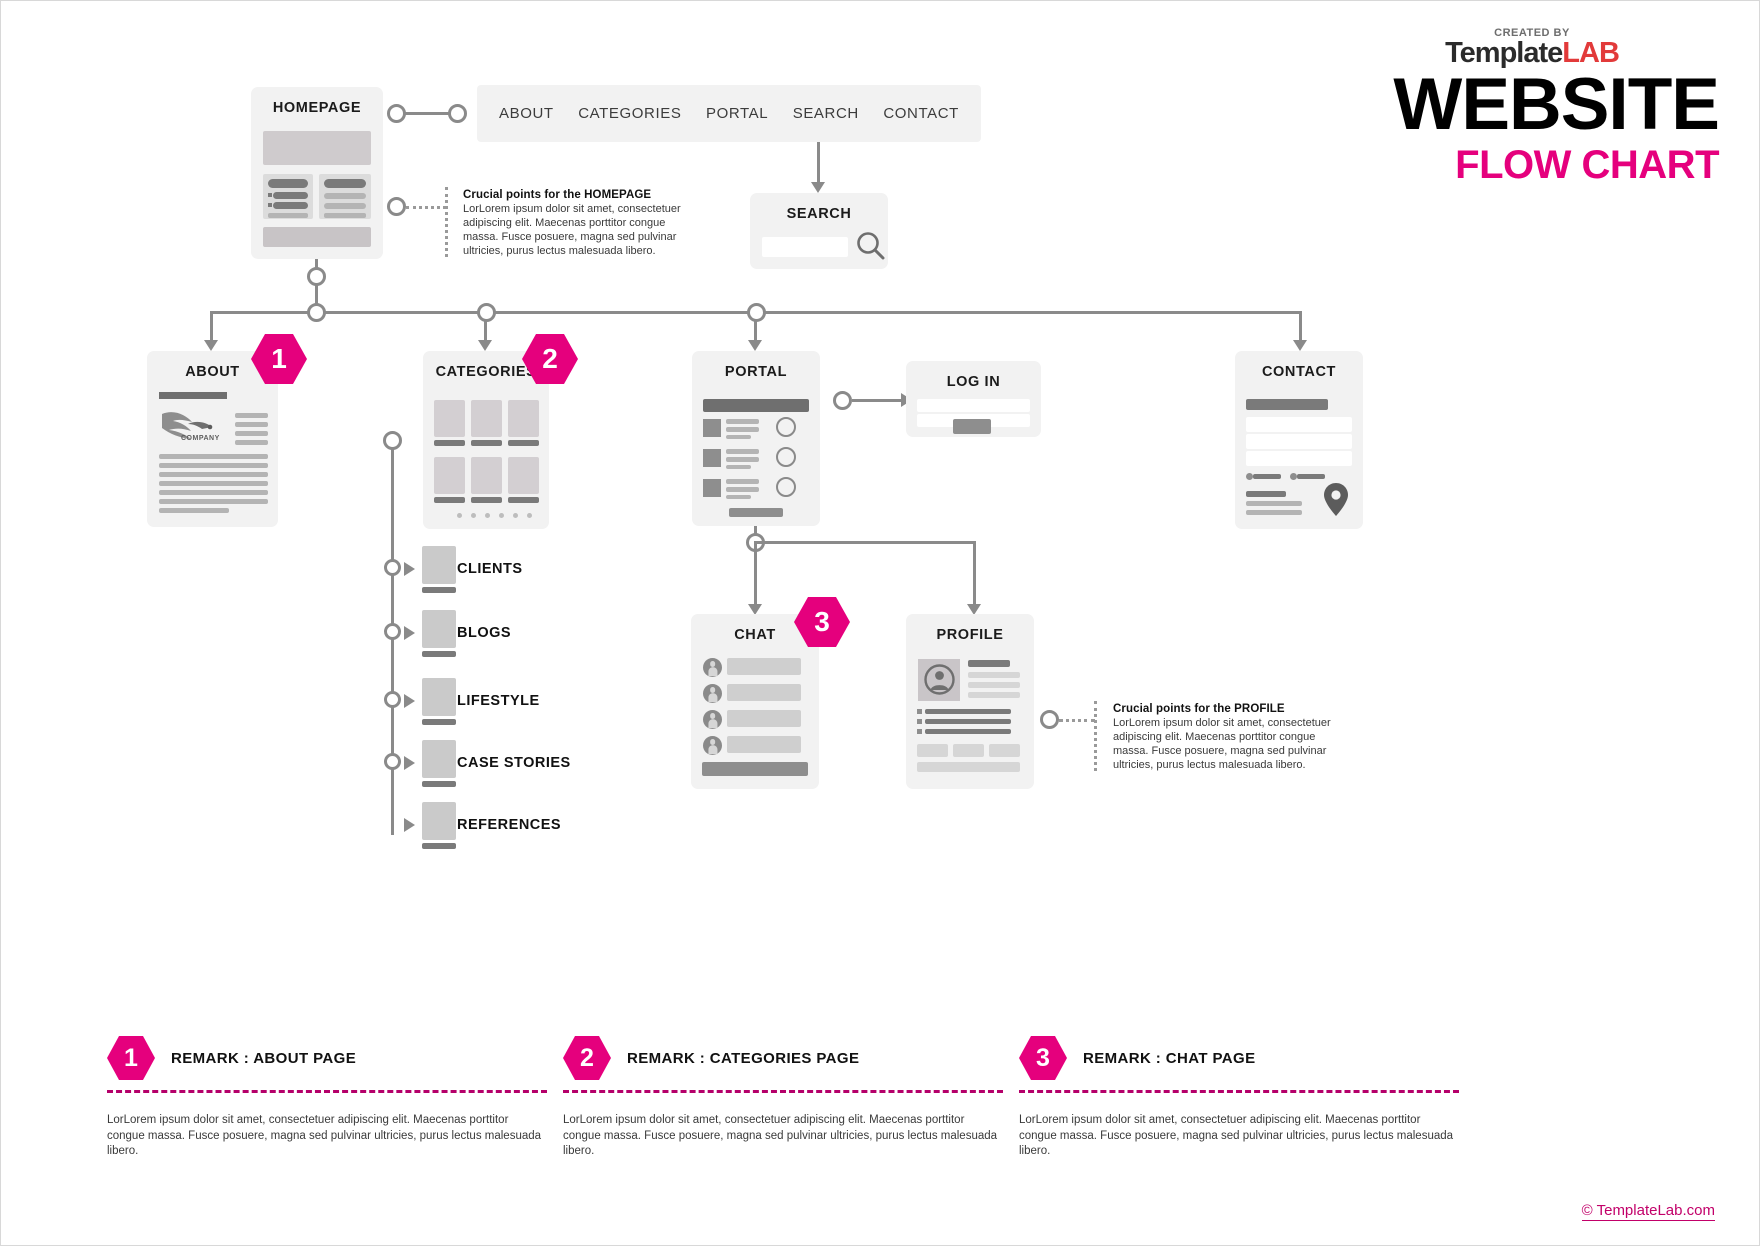 The height and width of the screenshot is (1246, 1760). Describe the element at coordinates (317, 237) in the screenshot. I see `homepage-footer-block` at that location.